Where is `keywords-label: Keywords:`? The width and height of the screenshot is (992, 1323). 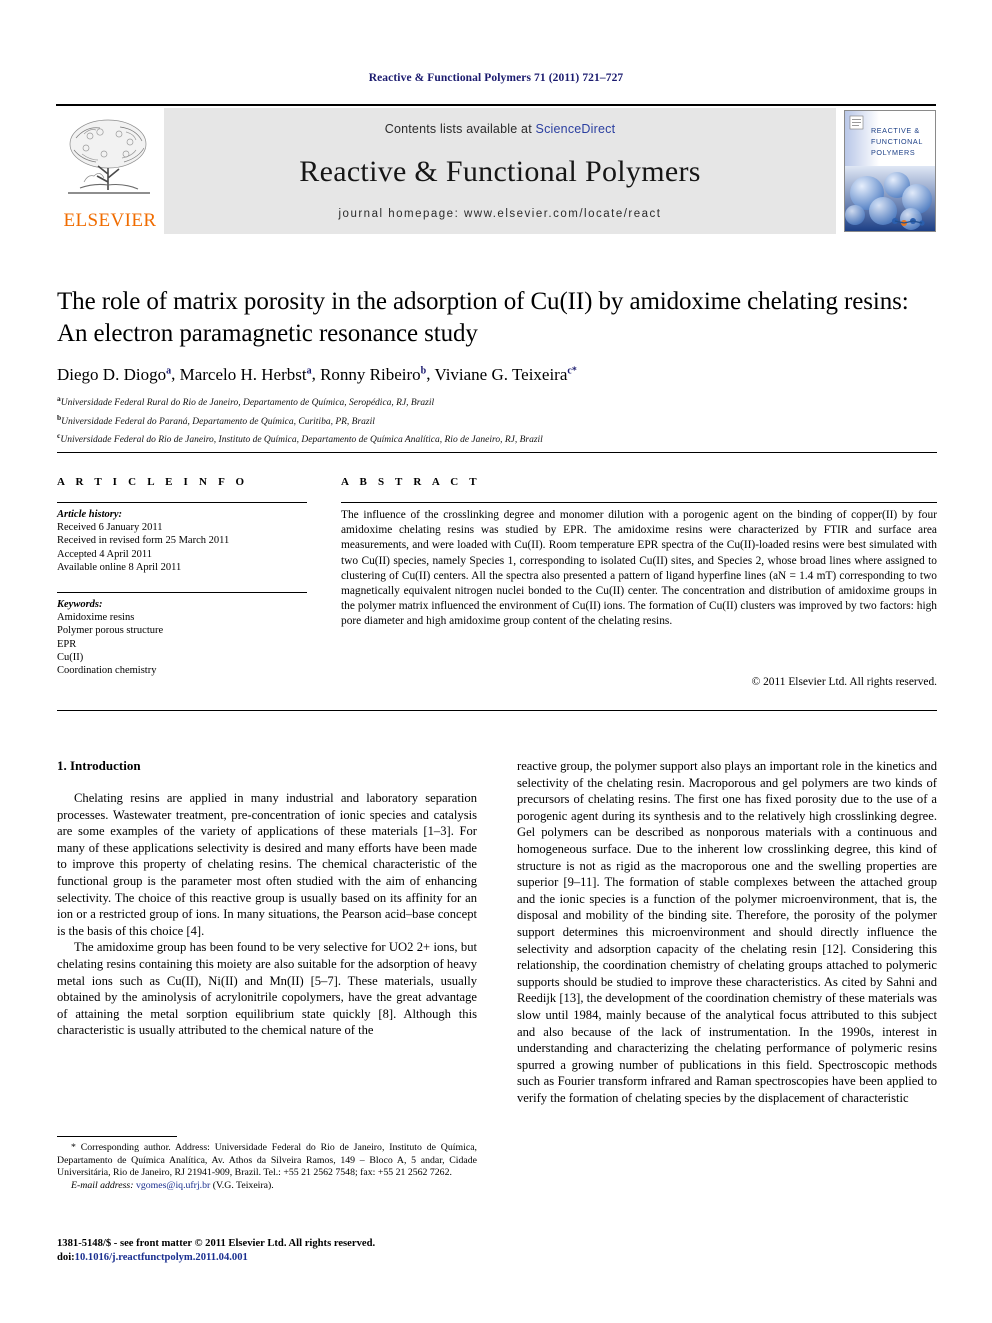 keywords-label: Keywords: is located at coordinates (80, 604).